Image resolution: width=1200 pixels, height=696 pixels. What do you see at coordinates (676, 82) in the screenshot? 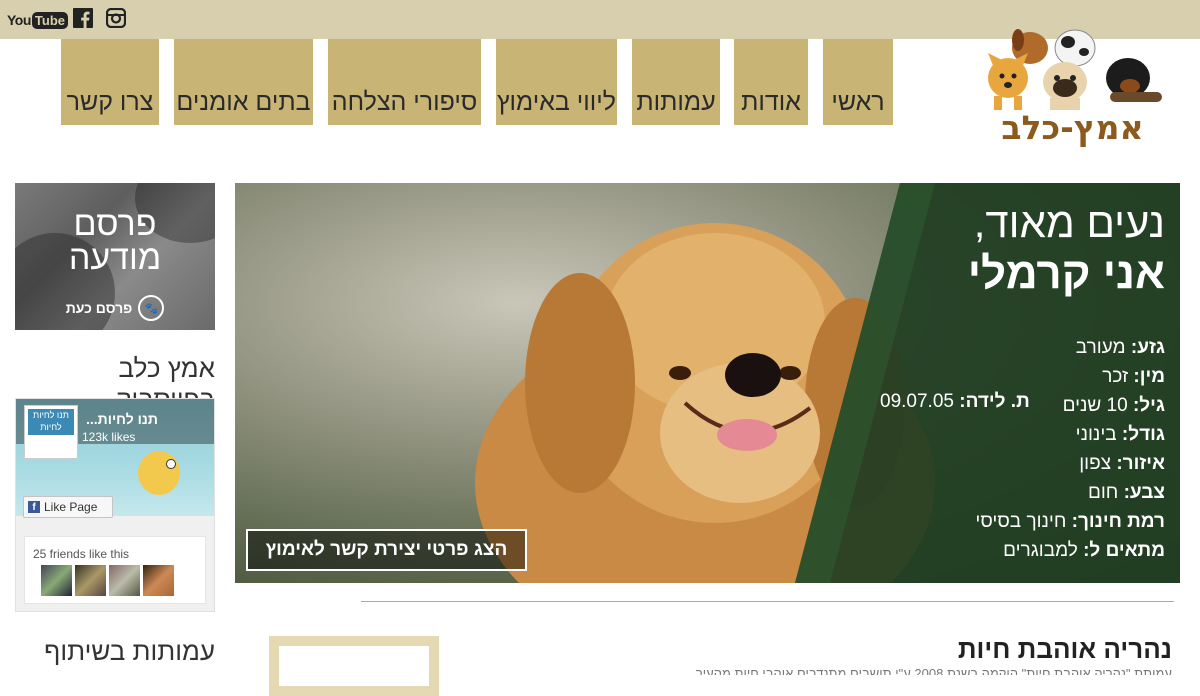
I see `nav-associations: עמותות` at bounding box center [676, 82].